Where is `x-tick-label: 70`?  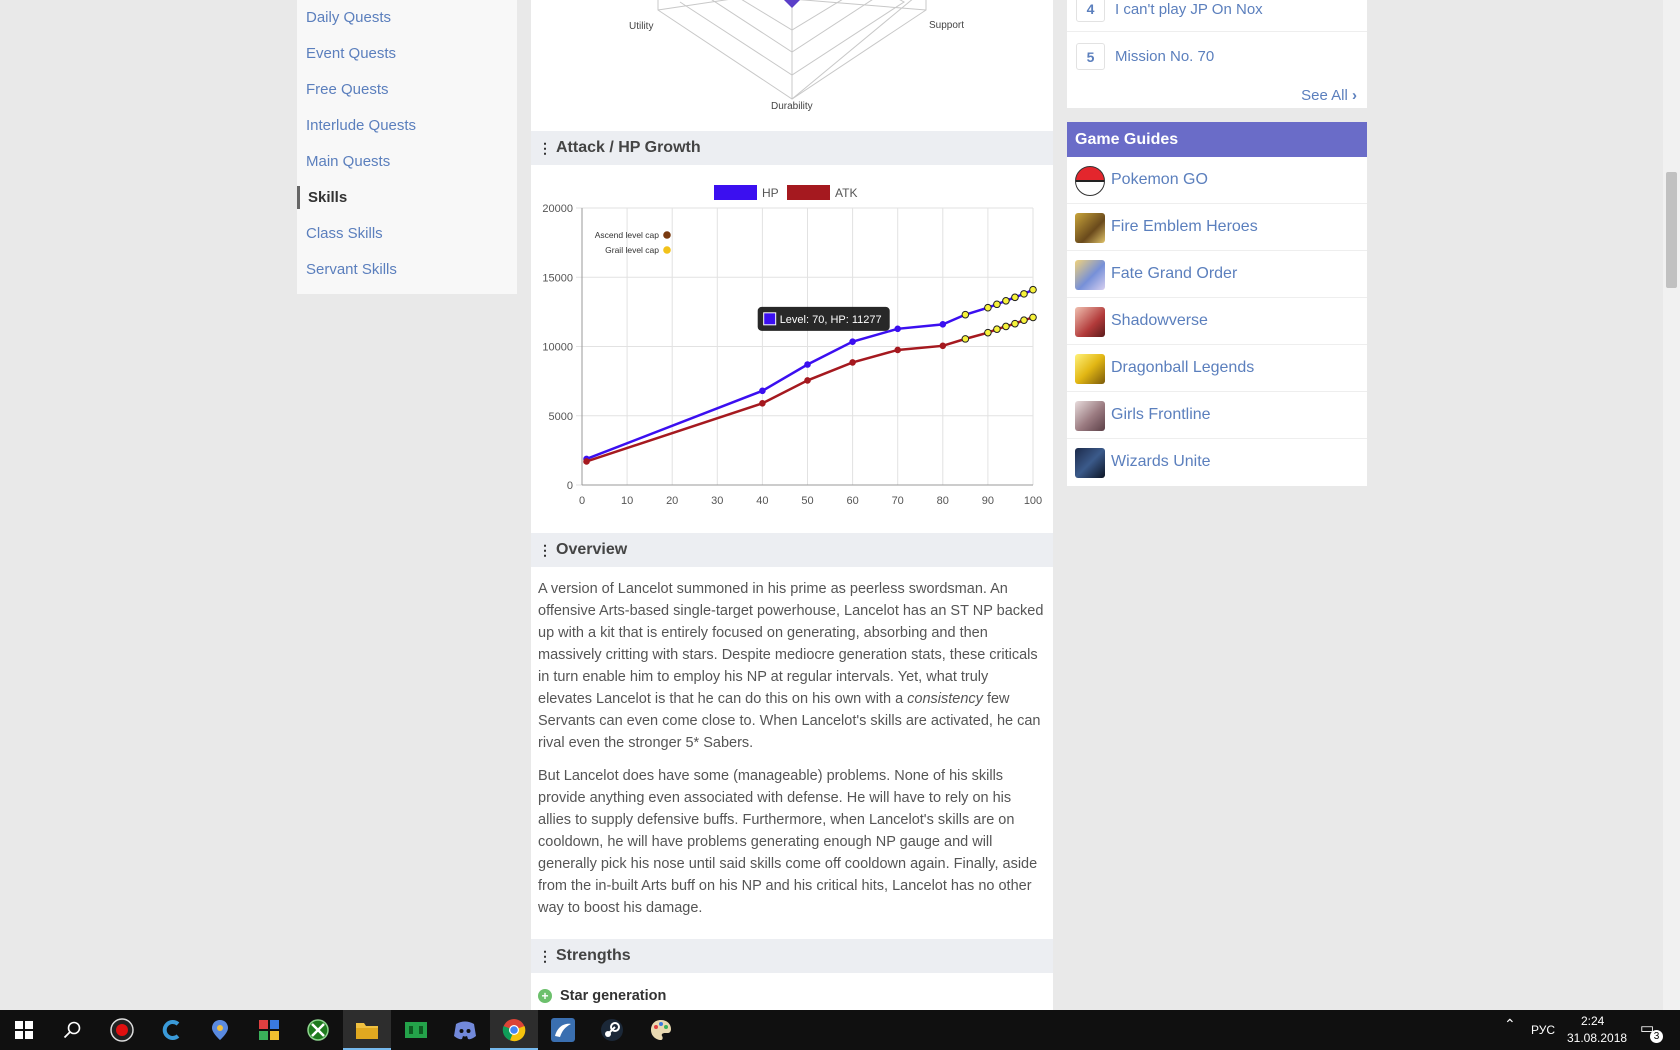
x-tick-label: 70 is located at coordinates (898, 501).